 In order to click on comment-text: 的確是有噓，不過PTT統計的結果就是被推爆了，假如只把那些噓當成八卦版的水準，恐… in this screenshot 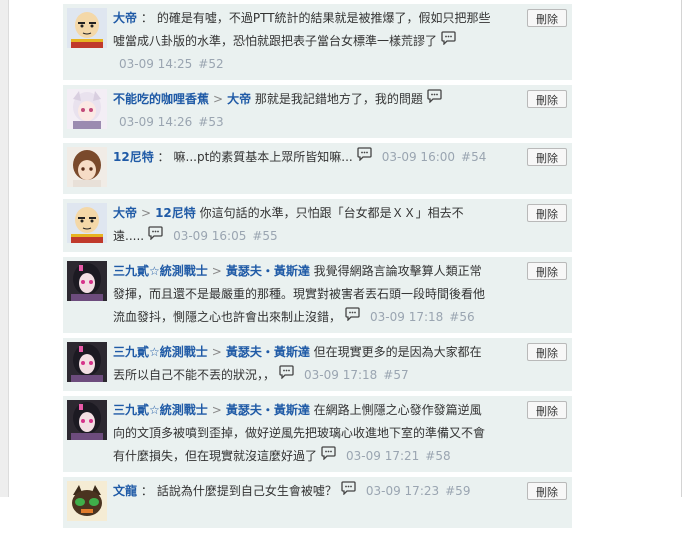, I will do `click(302, 29)`.